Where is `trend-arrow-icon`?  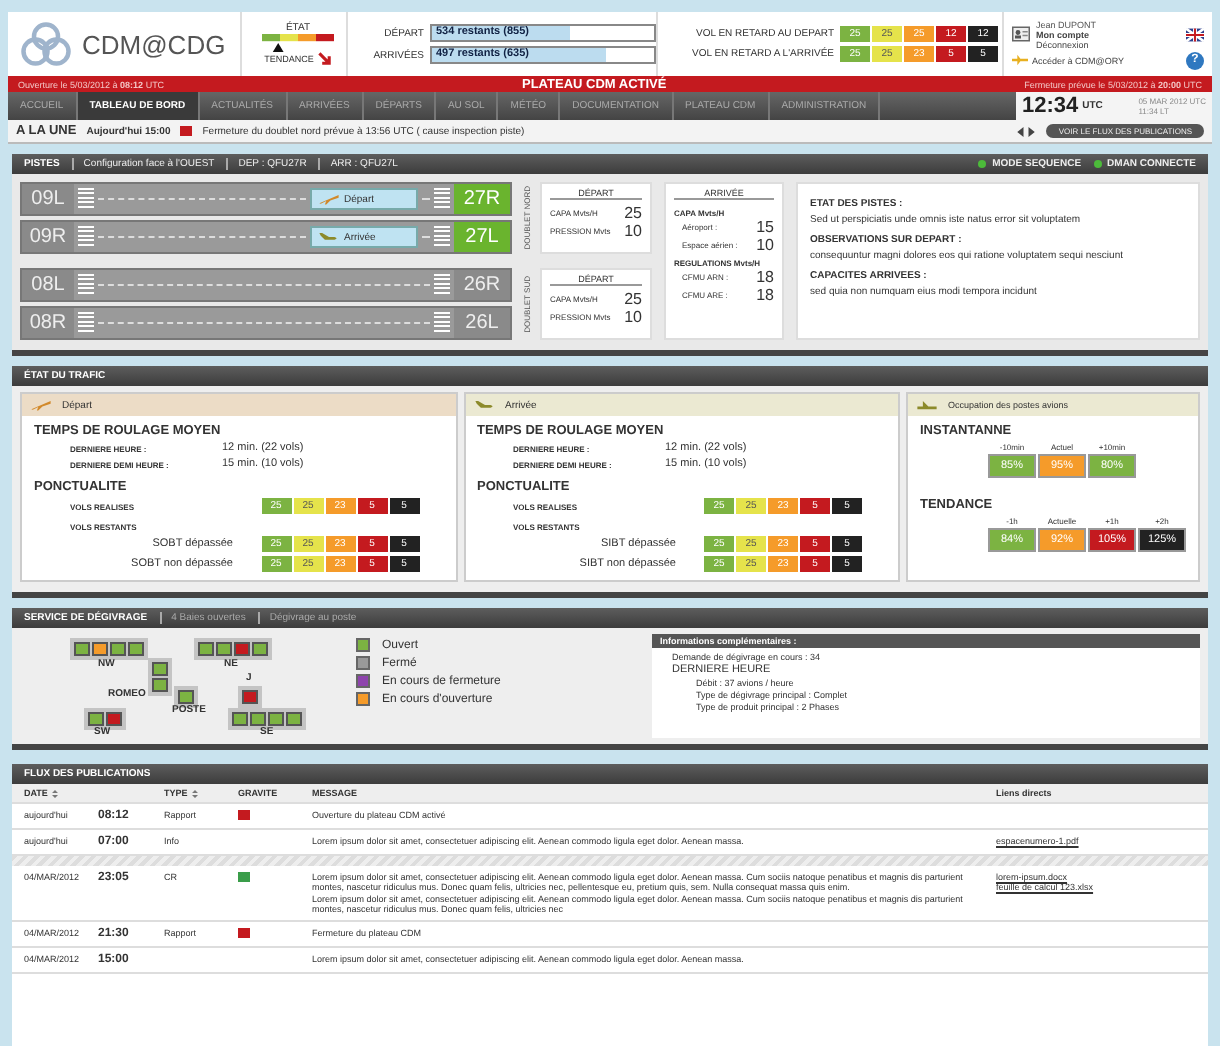 trend-arrow-icon is located at coordinates (324, 59).